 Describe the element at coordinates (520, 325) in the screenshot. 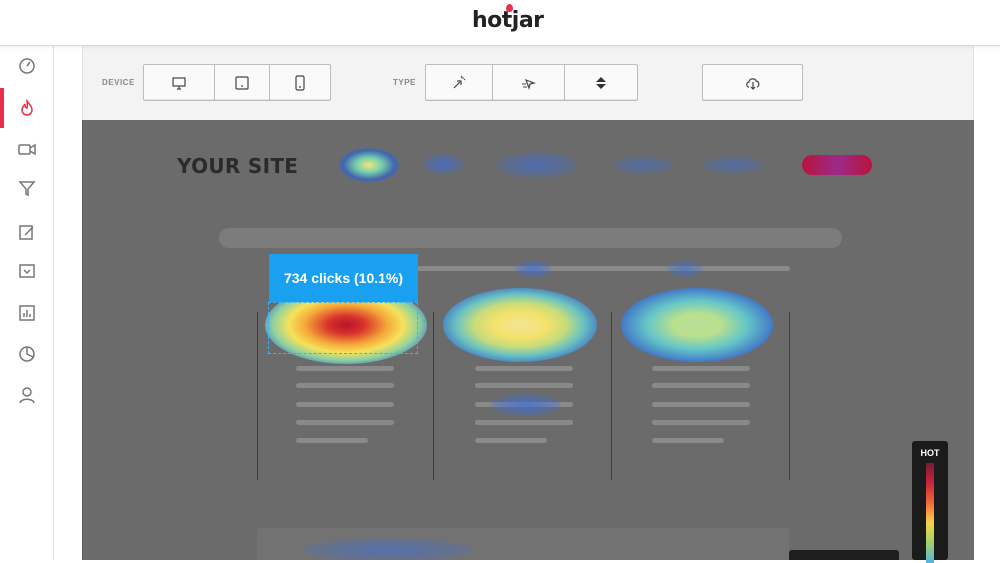

I see `heat-spot-warm` at that location.